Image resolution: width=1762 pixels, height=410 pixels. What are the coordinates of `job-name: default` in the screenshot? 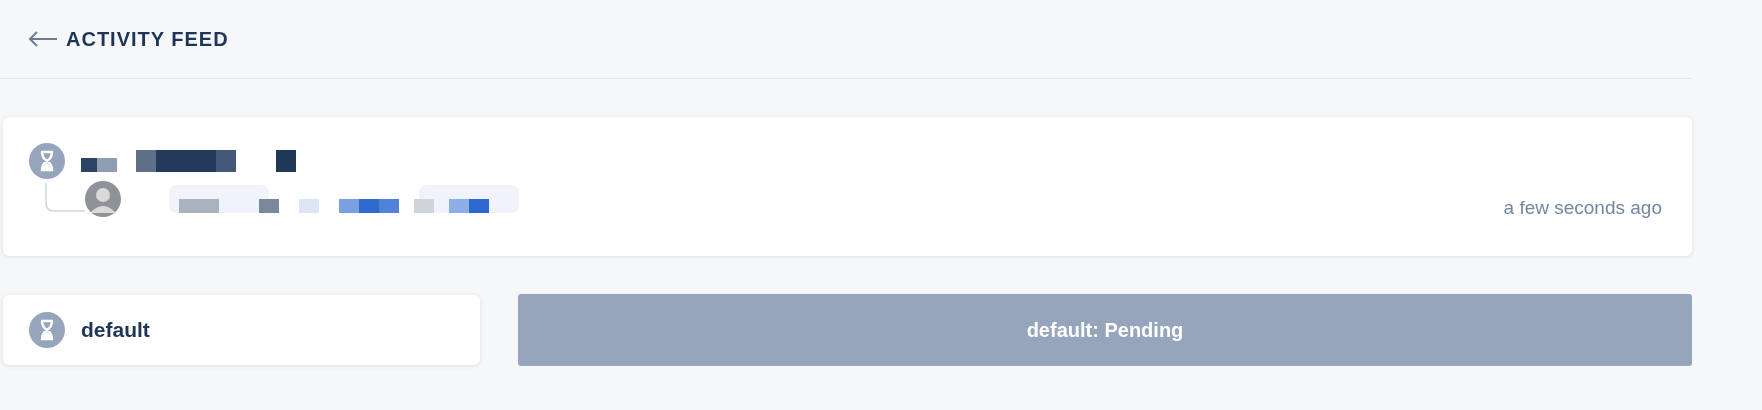 It's located at (115, 330).